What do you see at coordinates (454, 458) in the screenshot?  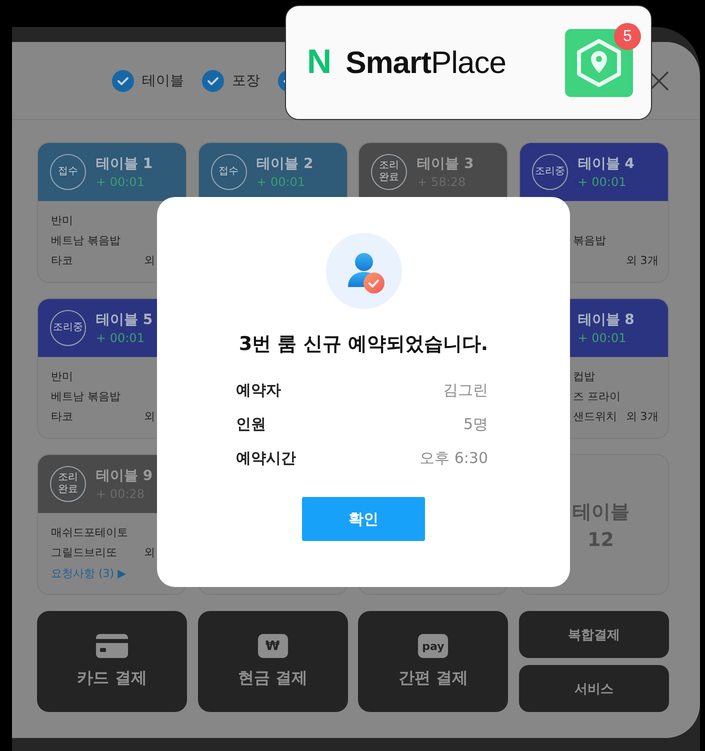 I see `field-value: 오후 6:30` at bounding box center [454, 458].